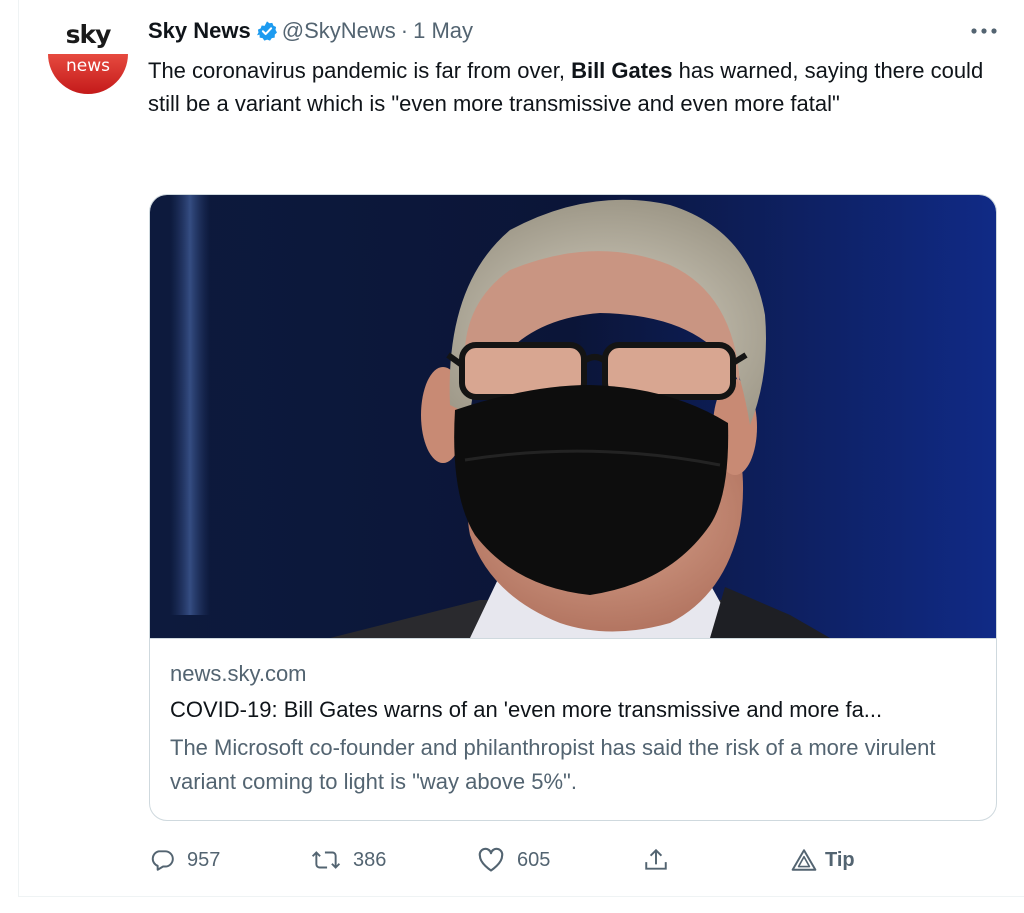  I want to click on avatar: sky news, so click(88, 59).